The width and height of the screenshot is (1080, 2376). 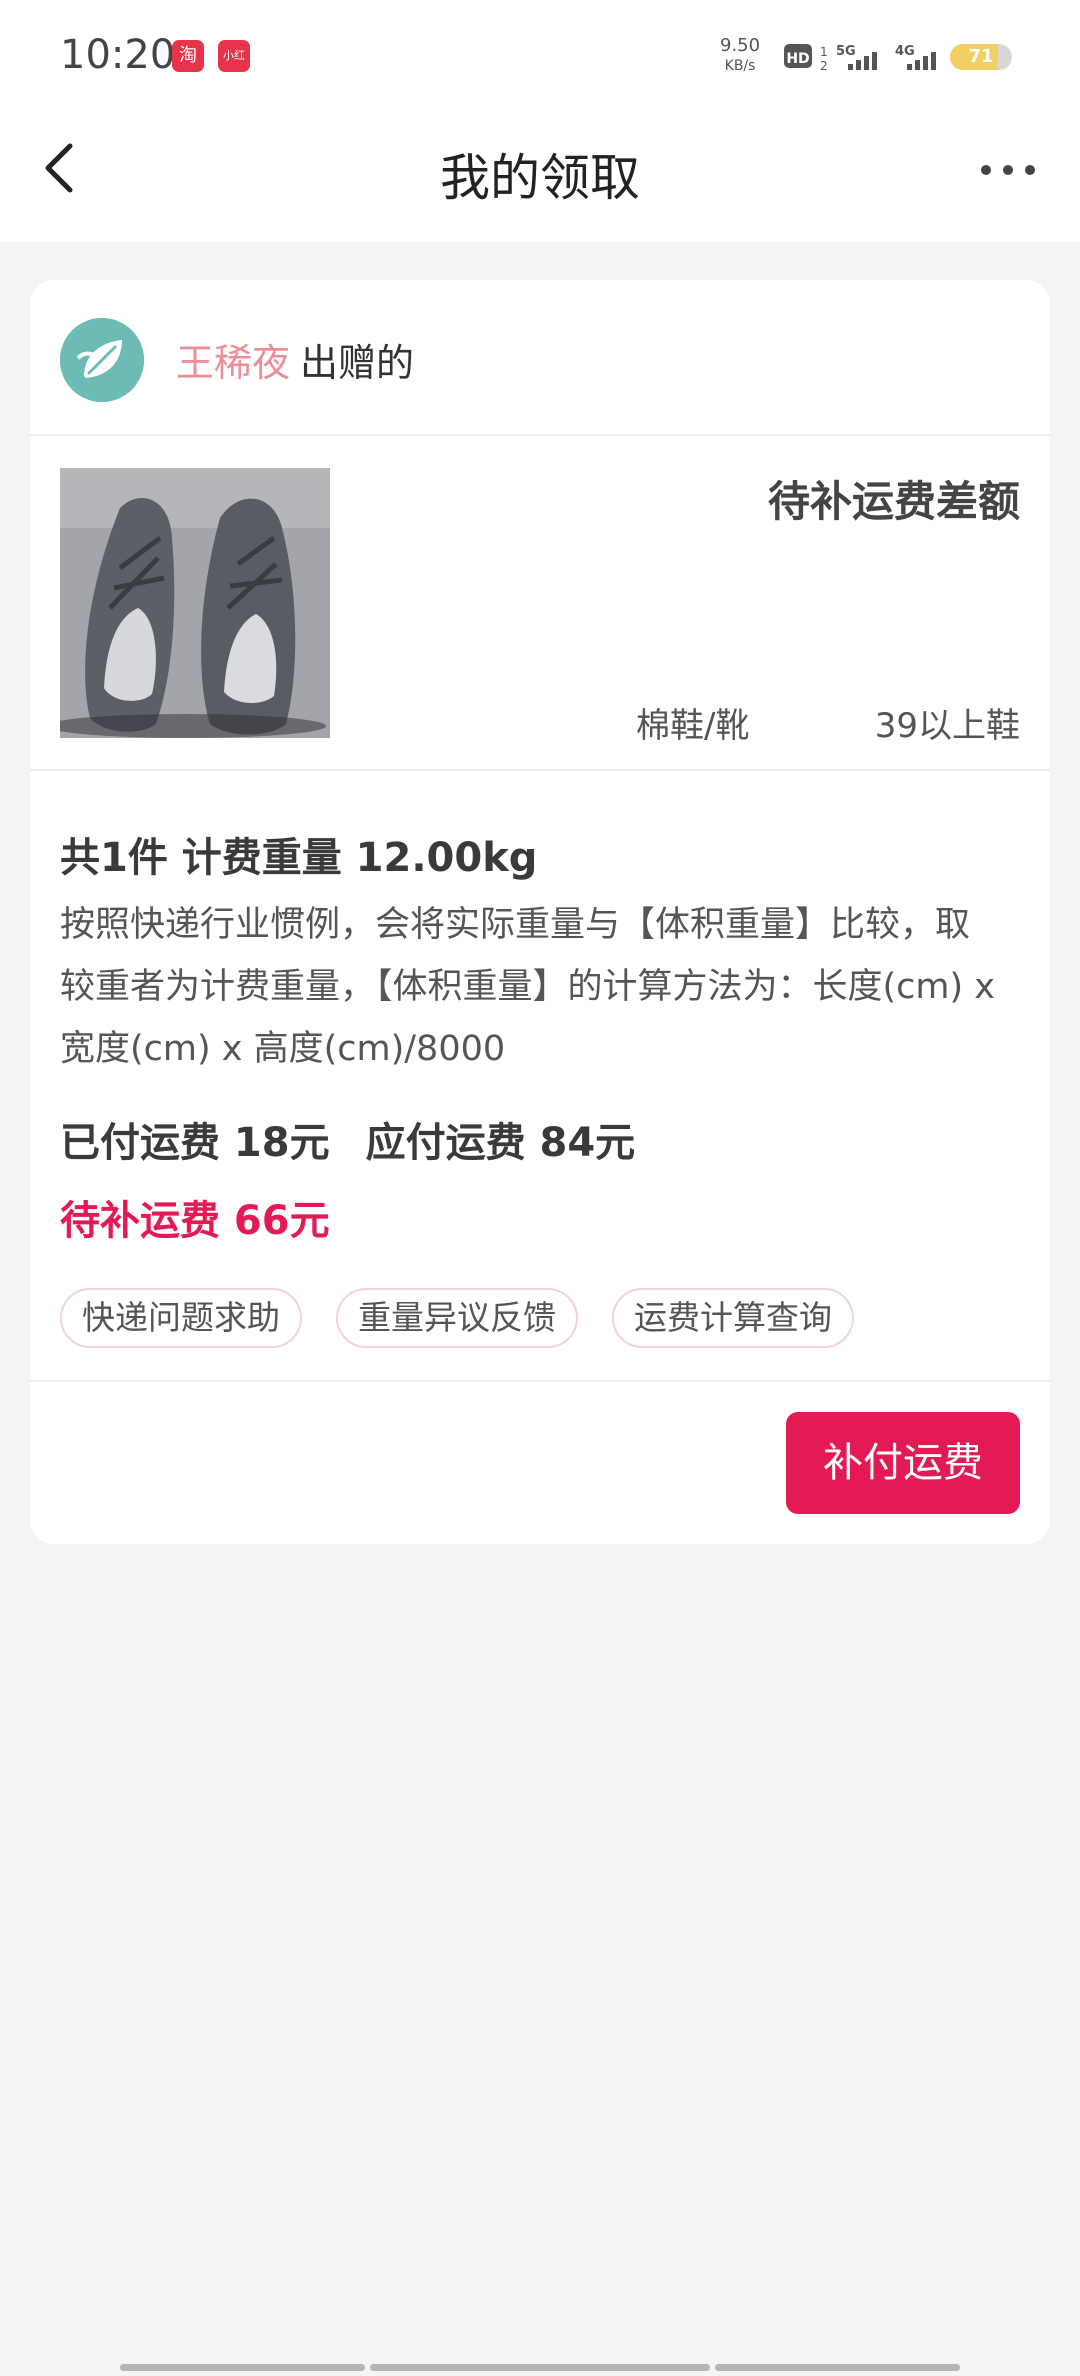 I want to click on page-title: 我的领取, so click(x=540, y=178).